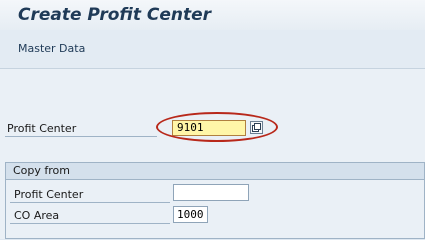  I want to click on co-area-input: 1000, so click(190, 214).